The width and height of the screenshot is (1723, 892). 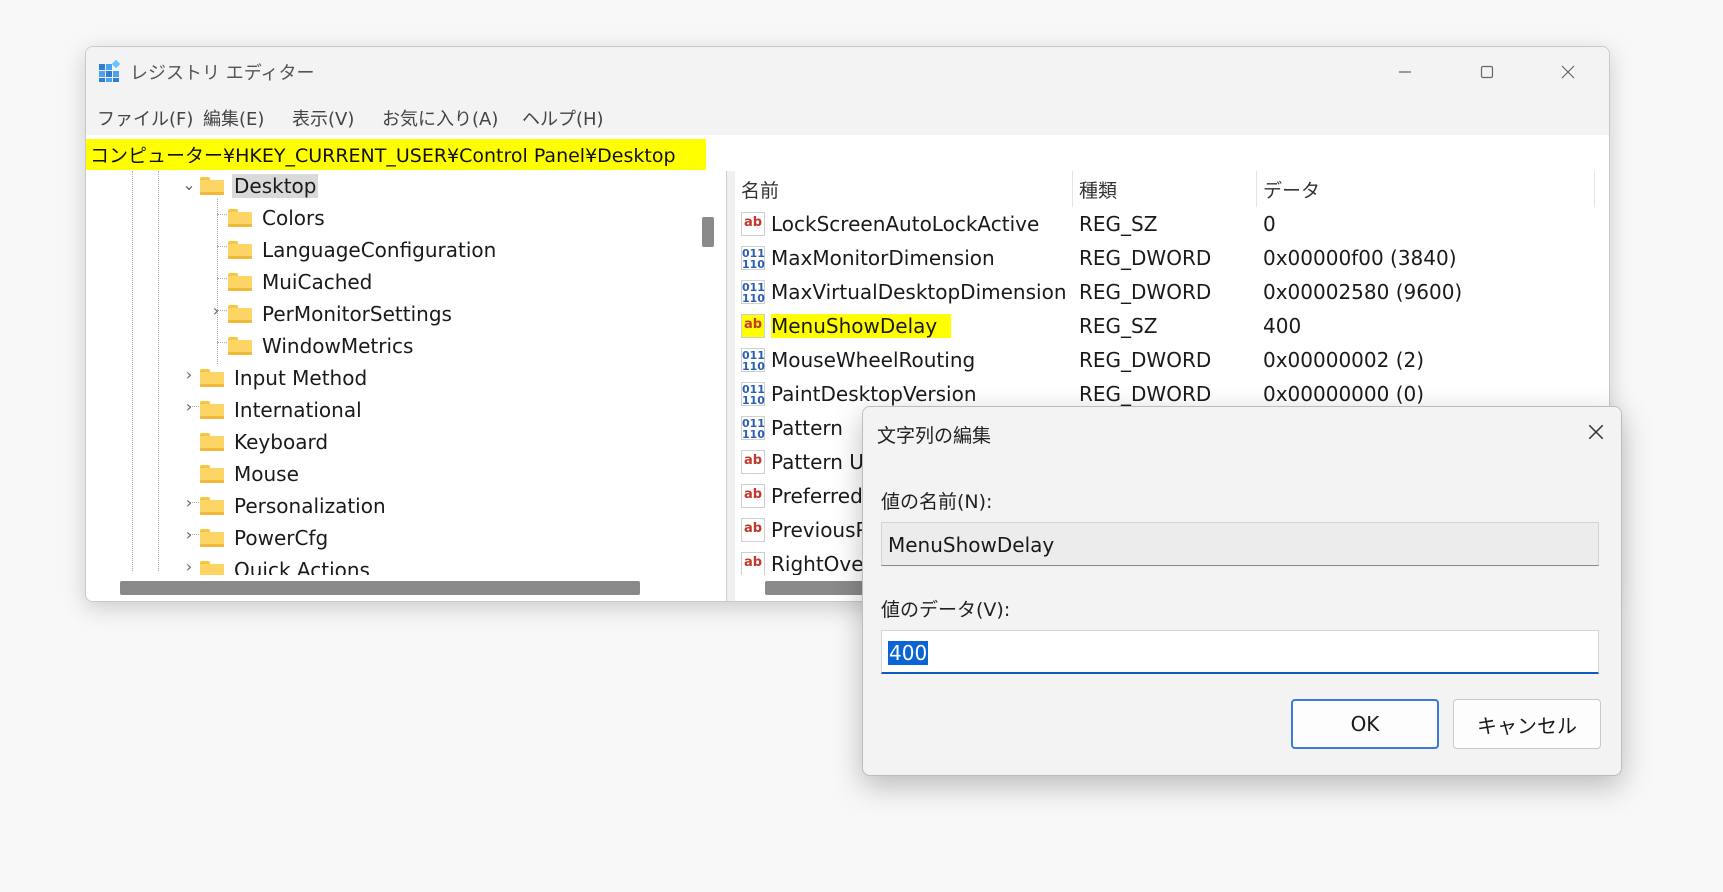 I want to click on tree-node-mouse: Mouse, so click(x=250, y=474).